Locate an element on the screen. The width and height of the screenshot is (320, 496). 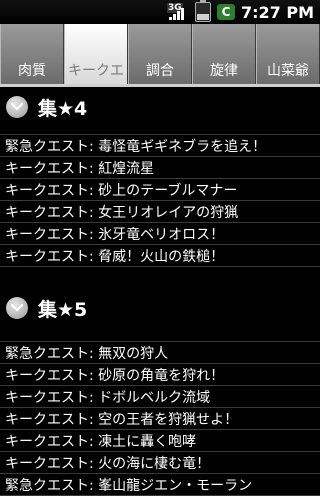
quest-list-item: 緊急クエスト: 無双の狩人 is located at coordinates (160, 353).